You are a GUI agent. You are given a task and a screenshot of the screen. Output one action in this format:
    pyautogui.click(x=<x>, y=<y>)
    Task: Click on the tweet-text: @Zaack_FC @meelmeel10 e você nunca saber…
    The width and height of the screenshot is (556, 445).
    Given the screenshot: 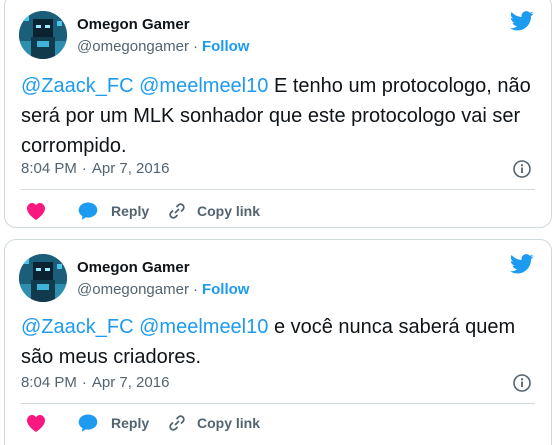 What is the action you would take?
    pyautogui.click(x=278, y=342)
    